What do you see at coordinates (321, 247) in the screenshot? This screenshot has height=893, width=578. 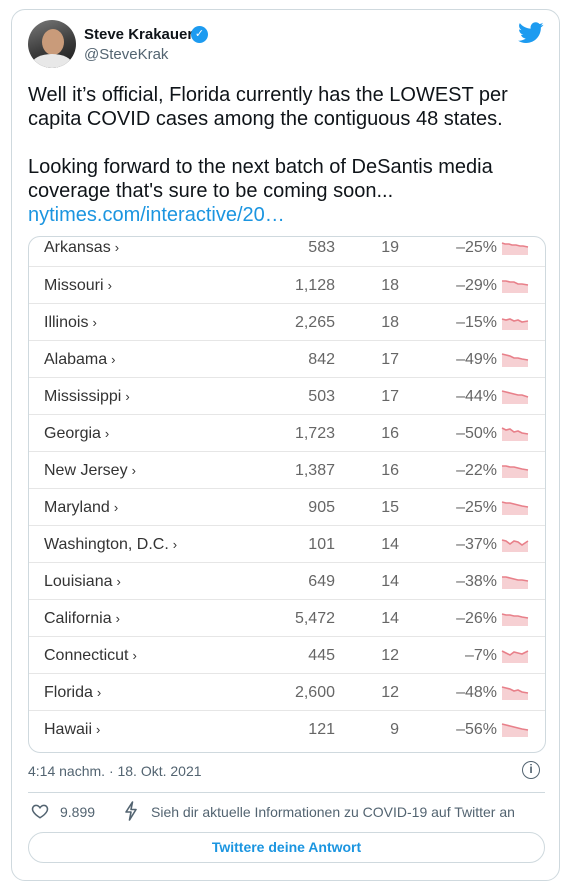 I see `cases-value: 583` at bounding box center [321, 247].